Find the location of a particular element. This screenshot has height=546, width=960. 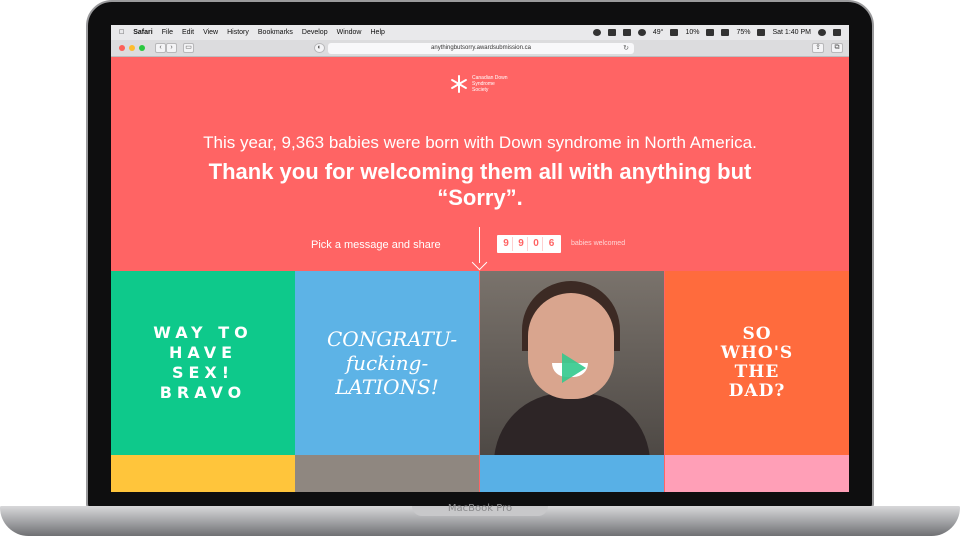

battery-icon is located at coordinates (761, 32).